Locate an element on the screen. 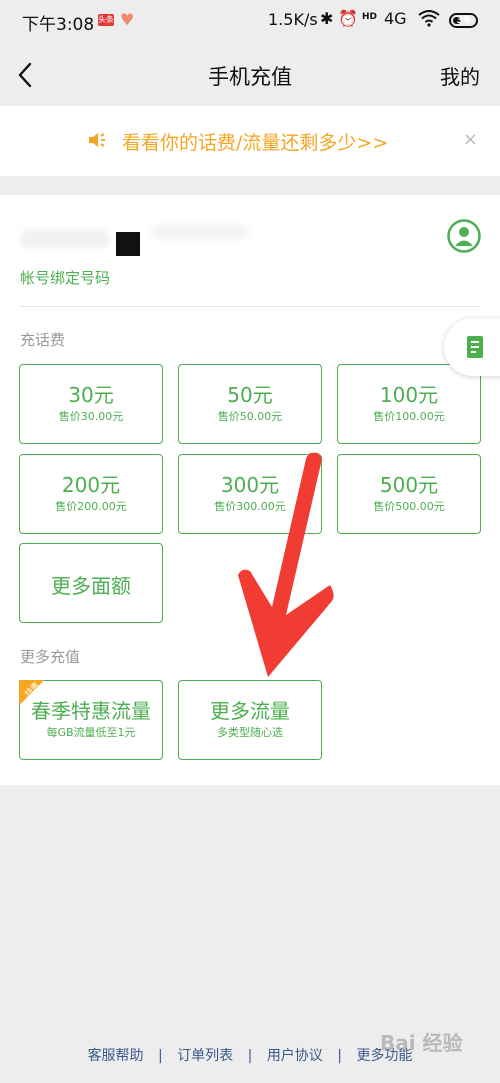  alarm-icon: ⏰ is located at coordinates (348, 18).